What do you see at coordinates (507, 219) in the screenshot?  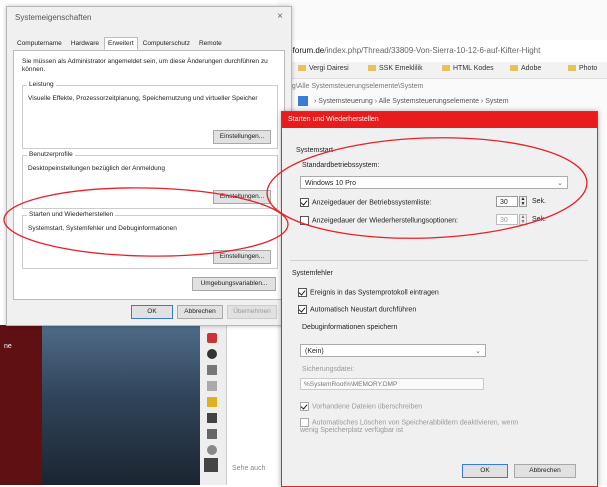 I see `show-recovery-seconds-input: 30` at bounding box center [507, 219].